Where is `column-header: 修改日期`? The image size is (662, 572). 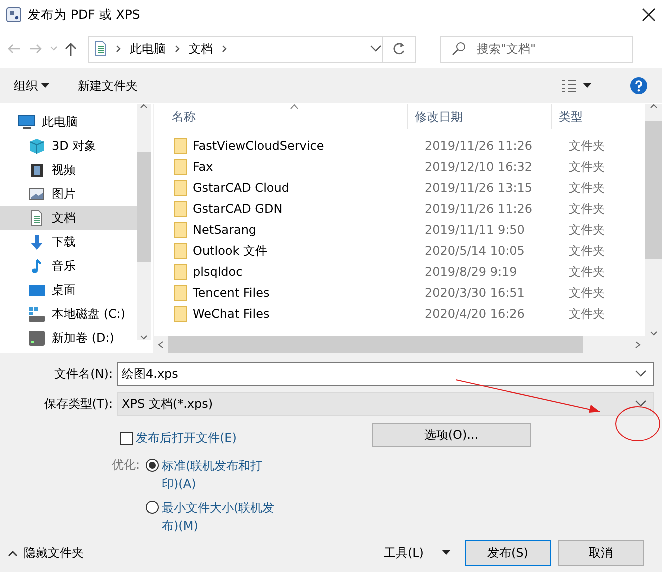
column-header: 修改日期 is located at coordinates (479, 116).